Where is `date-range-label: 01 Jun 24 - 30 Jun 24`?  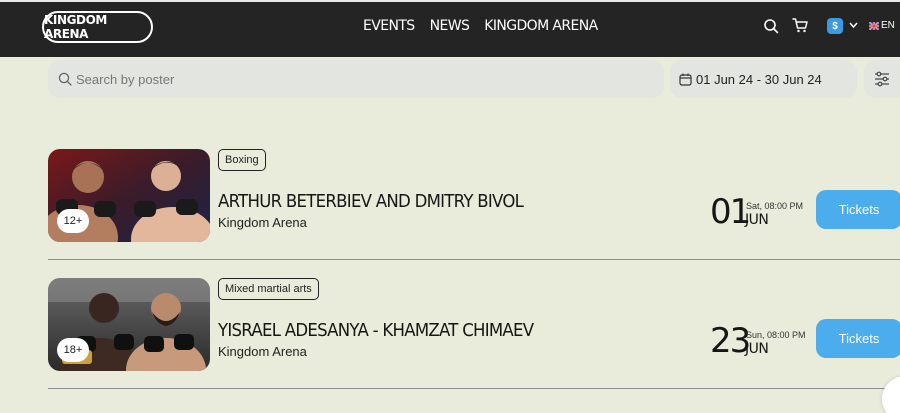
date-range-label: 01 Jun 24 - 30 Jun 24 is located at coordinates (759, 79).